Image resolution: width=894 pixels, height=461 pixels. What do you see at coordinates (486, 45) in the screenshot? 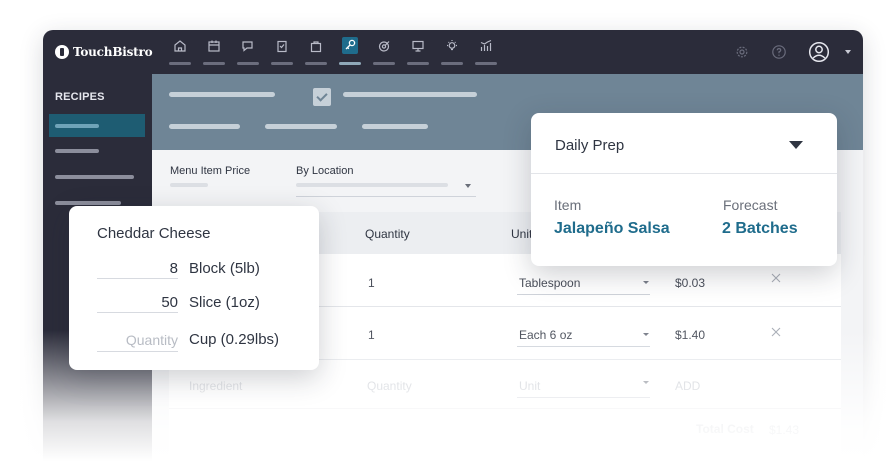
I see `chart-icon` at bounding box center [486, 45].